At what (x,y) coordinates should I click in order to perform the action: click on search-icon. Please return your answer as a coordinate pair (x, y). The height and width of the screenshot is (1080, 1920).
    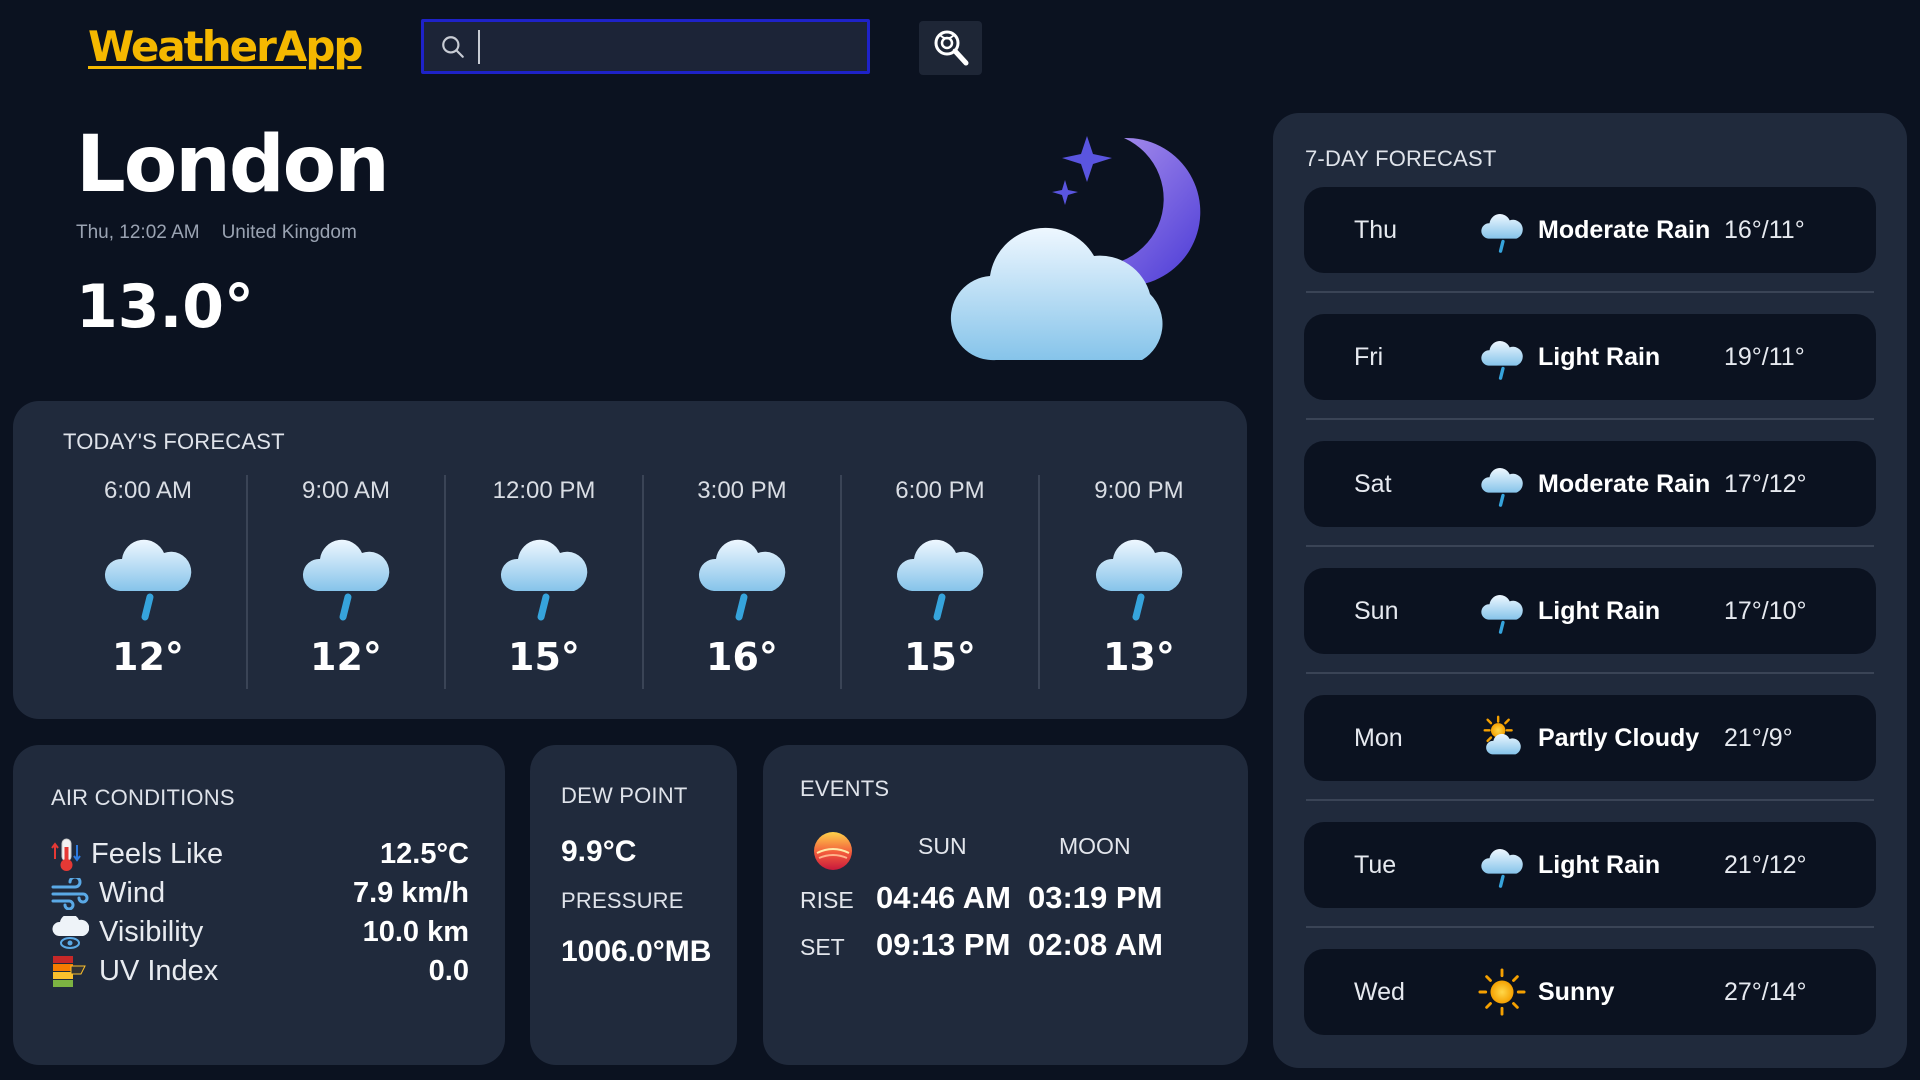
    Looking at the image, I should click on (453, 46).